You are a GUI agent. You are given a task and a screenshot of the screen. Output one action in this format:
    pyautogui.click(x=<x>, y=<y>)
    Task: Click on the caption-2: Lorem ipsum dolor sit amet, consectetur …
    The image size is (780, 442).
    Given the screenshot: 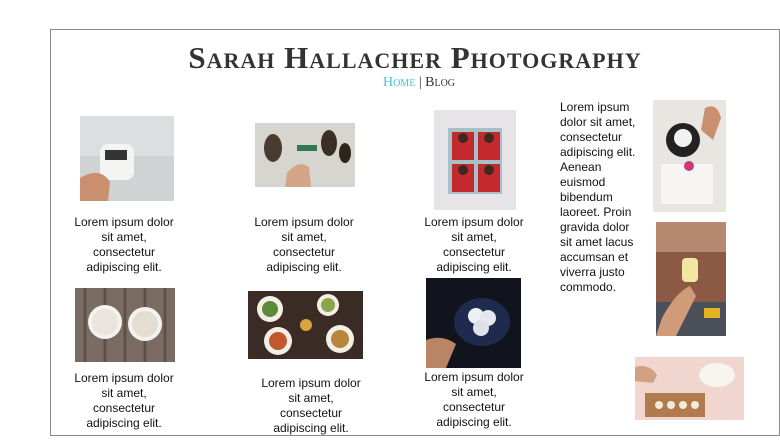 What is the action you would take?
    pyautogui.click(x=304, y=244)
    